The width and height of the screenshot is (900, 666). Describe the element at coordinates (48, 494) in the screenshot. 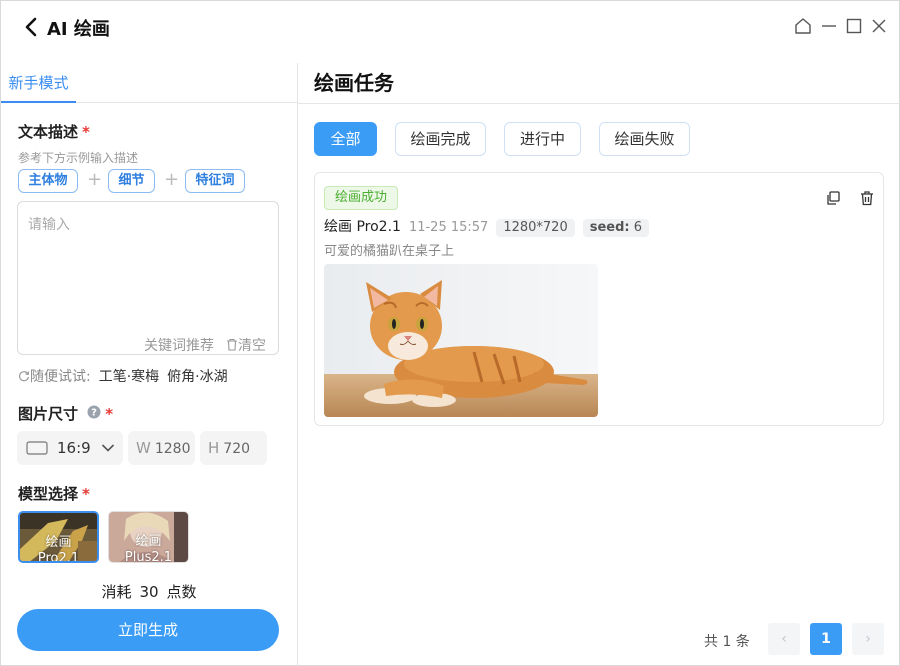

I see `model-label-text: 模型选择` at that location.